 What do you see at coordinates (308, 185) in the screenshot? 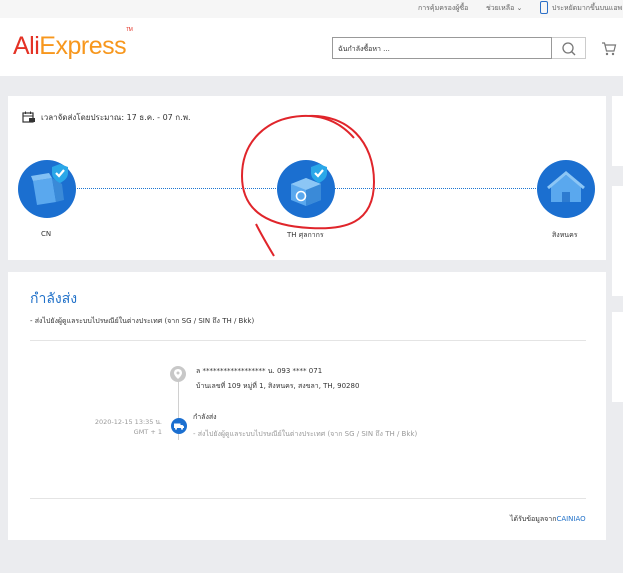
I see `annotation-circle` at bounding box center [308, 185].